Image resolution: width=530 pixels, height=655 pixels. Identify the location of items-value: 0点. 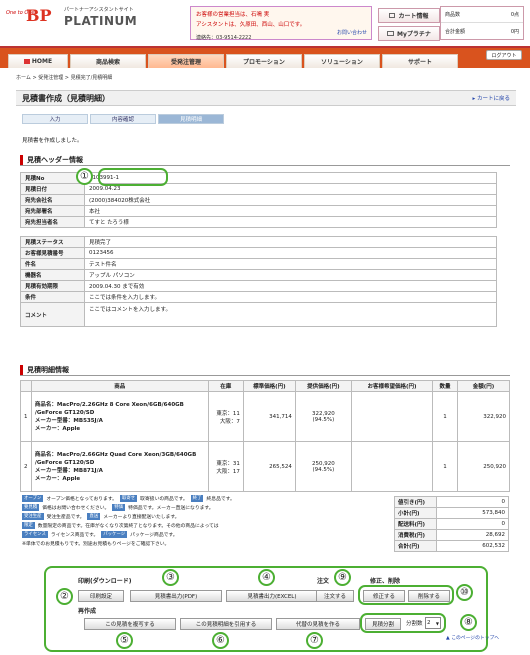
(514, 15).